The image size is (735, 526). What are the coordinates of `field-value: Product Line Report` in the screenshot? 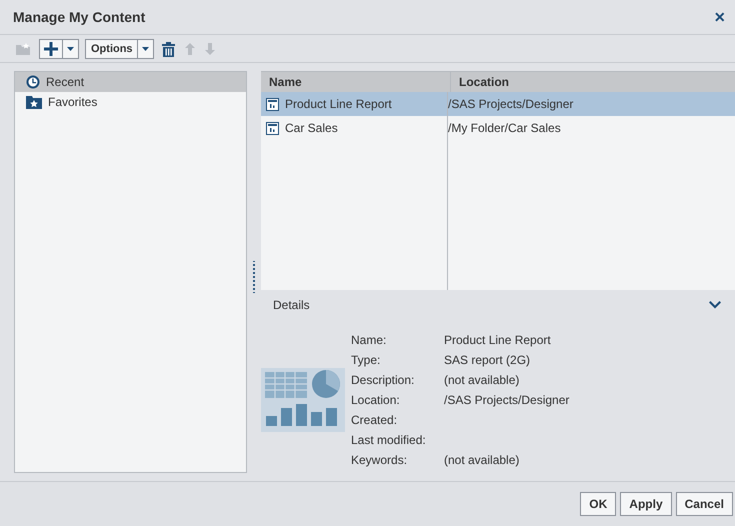 It's located at (498, 340).